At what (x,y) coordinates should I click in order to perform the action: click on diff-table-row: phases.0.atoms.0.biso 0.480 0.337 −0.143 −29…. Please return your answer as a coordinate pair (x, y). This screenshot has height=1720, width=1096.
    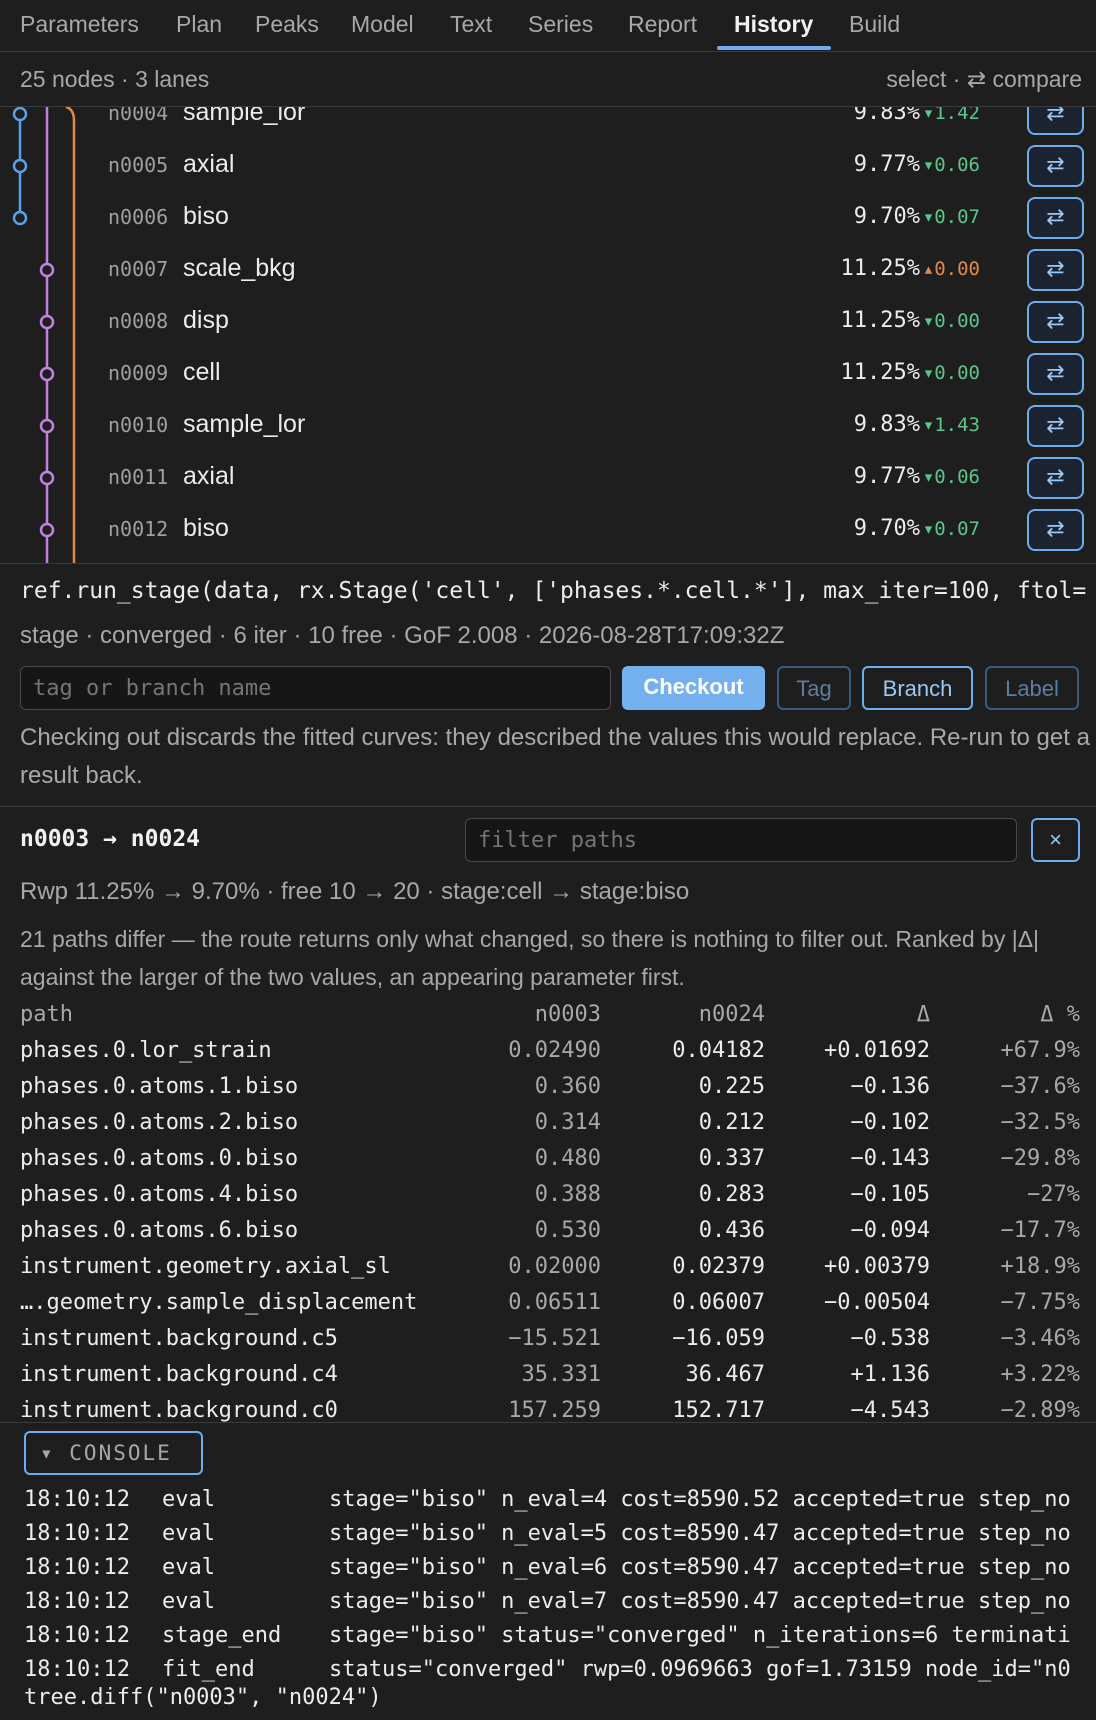
    Looking at the image, I should click on (548, 1158).